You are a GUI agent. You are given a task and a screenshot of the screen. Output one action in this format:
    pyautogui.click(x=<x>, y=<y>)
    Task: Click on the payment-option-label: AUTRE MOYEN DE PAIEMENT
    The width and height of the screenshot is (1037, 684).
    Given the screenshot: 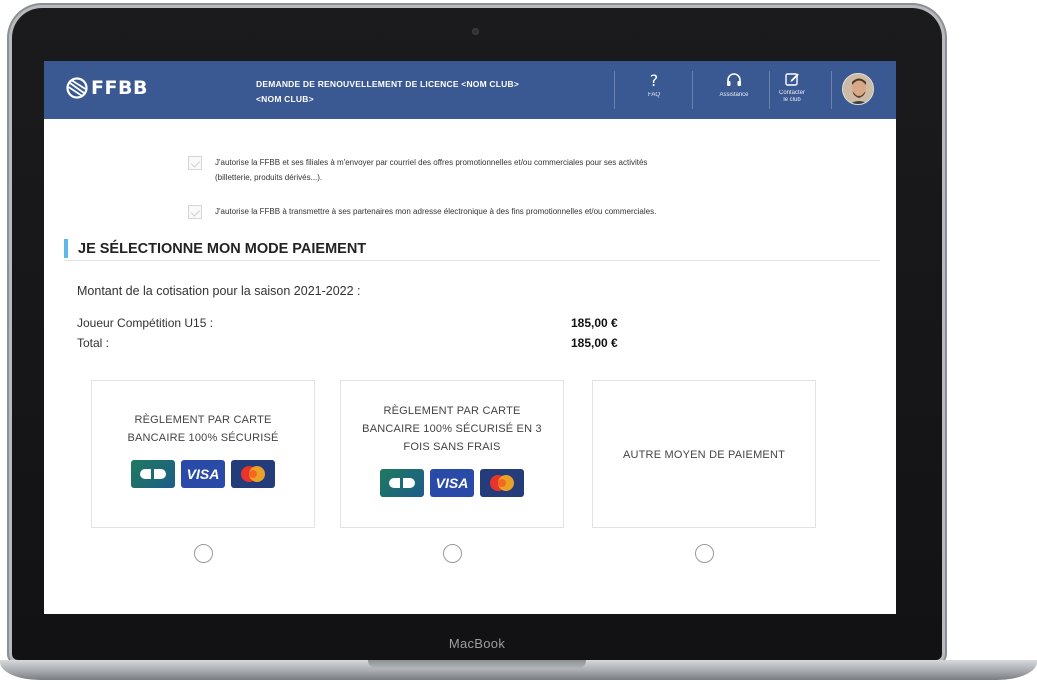 What is the action you would take?
    pyautogui.click(x=704, y=455)
    